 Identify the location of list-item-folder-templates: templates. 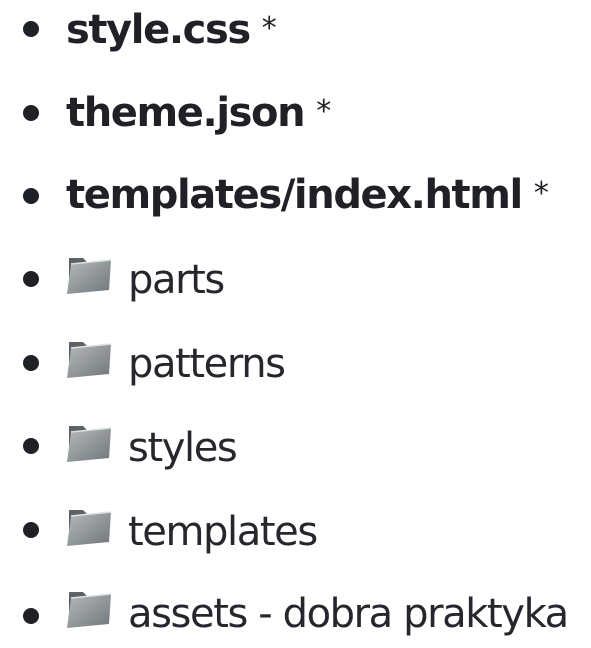
(295, 536).